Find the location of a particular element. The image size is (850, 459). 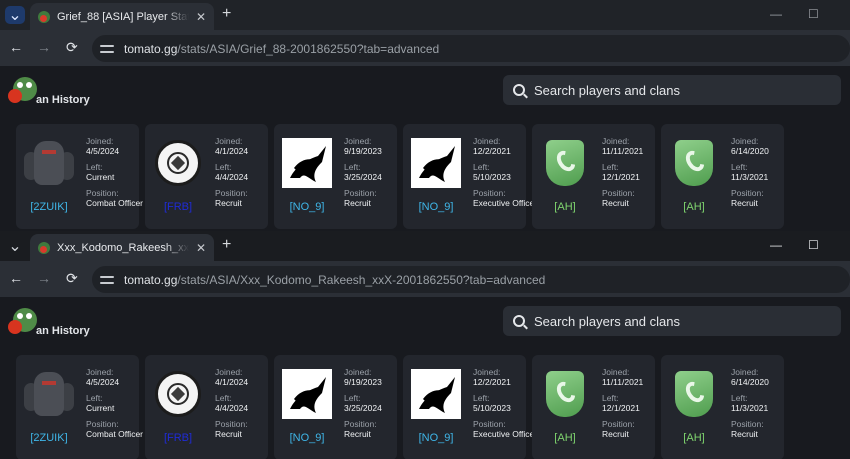

tab-title: Grief_88 [ASIA] Player Stats - T is located at coordinates (123, 16).